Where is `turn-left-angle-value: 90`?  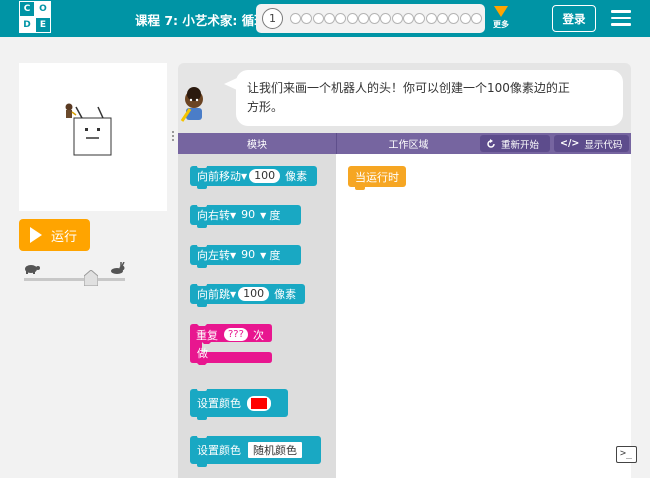 turn-left-angle-value: 90 is located at coordinates (248, 255).